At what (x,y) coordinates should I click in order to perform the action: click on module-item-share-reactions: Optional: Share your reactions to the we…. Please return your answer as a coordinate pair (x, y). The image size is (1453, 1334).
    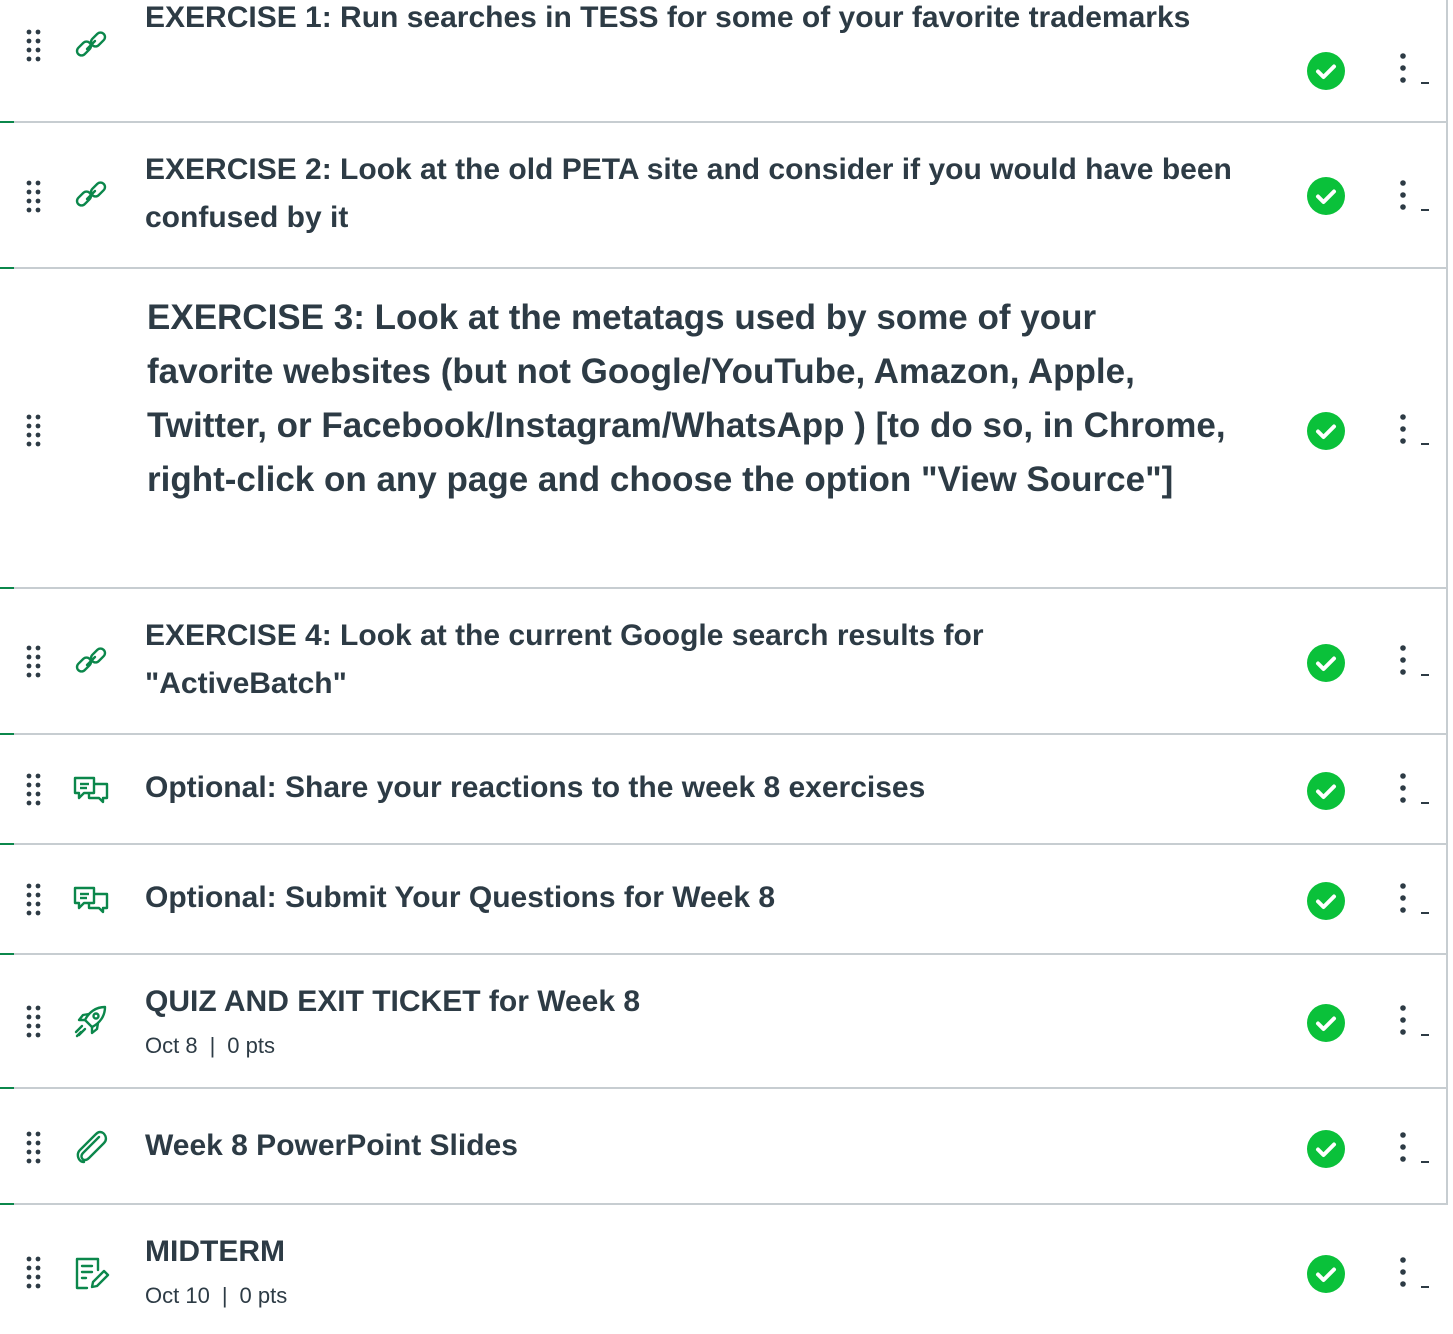
    Looking at the image, I should click on (724, 789).